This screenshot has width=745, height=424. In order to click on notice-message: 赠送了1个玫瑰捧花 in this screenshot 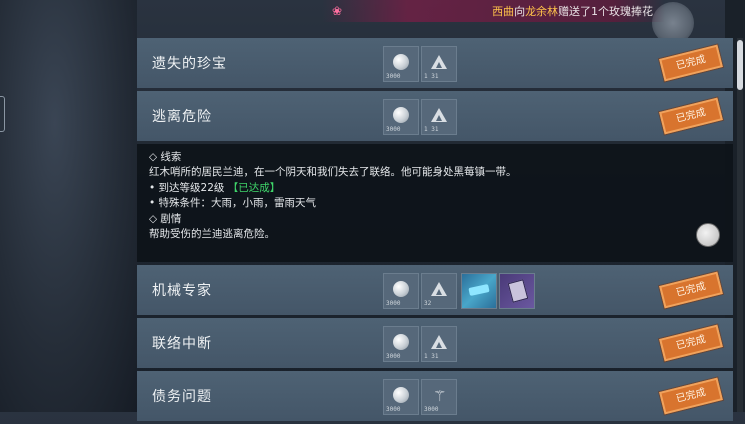, I will do `click(606, 11)`.